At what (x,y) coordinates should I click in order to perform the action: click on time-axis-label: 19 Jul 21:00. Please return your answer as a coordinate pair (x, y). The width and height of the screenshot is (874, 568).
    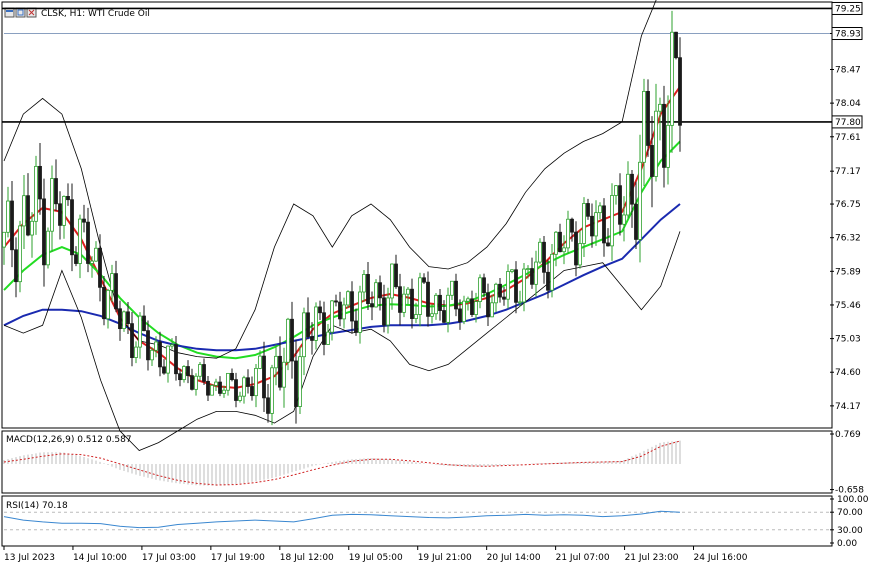
    Looking at the image, I should click on (445, 558).